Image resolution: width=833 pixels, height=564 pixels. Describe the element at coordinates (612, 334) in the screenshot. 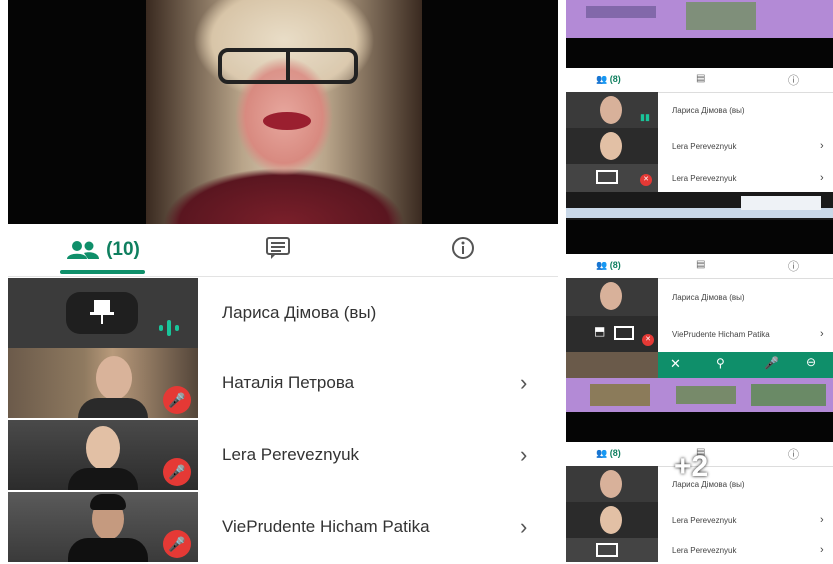

I see `participant-thumbnail: ⬒ ✕` at that location.